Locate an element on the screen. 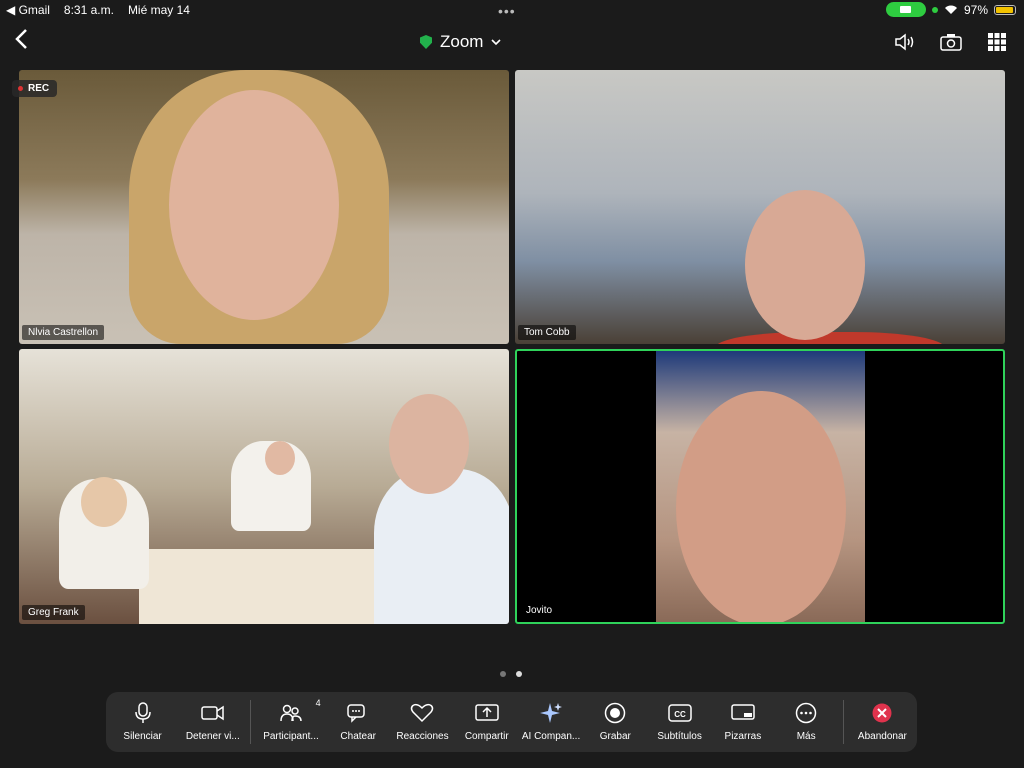 Image resolution: width=1024 pixels, height=768 pixels. switch-camera-icon is located at coordinates (951, 42).